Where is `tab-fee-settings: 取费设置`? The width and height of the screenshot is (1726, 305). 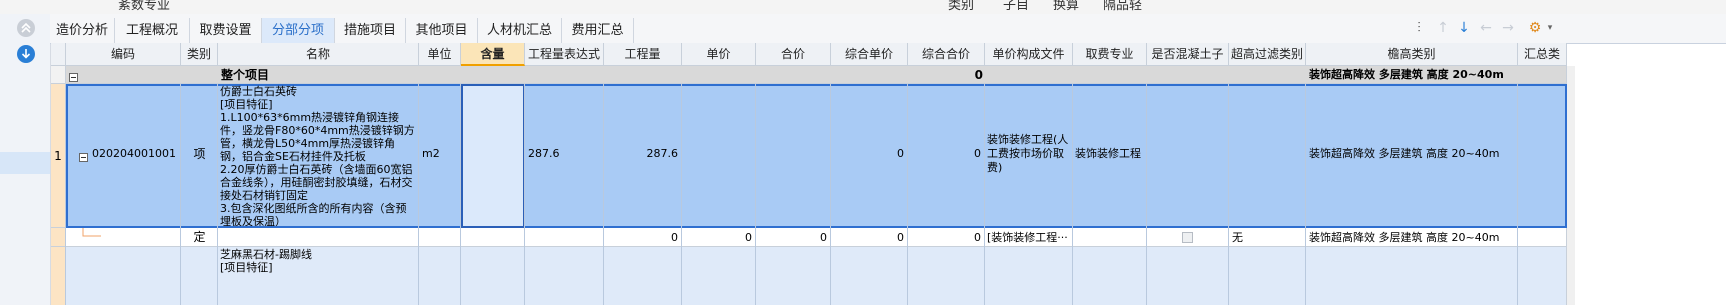 tab-fee-settings: 取费设置 is located at coordinates (226, 30).